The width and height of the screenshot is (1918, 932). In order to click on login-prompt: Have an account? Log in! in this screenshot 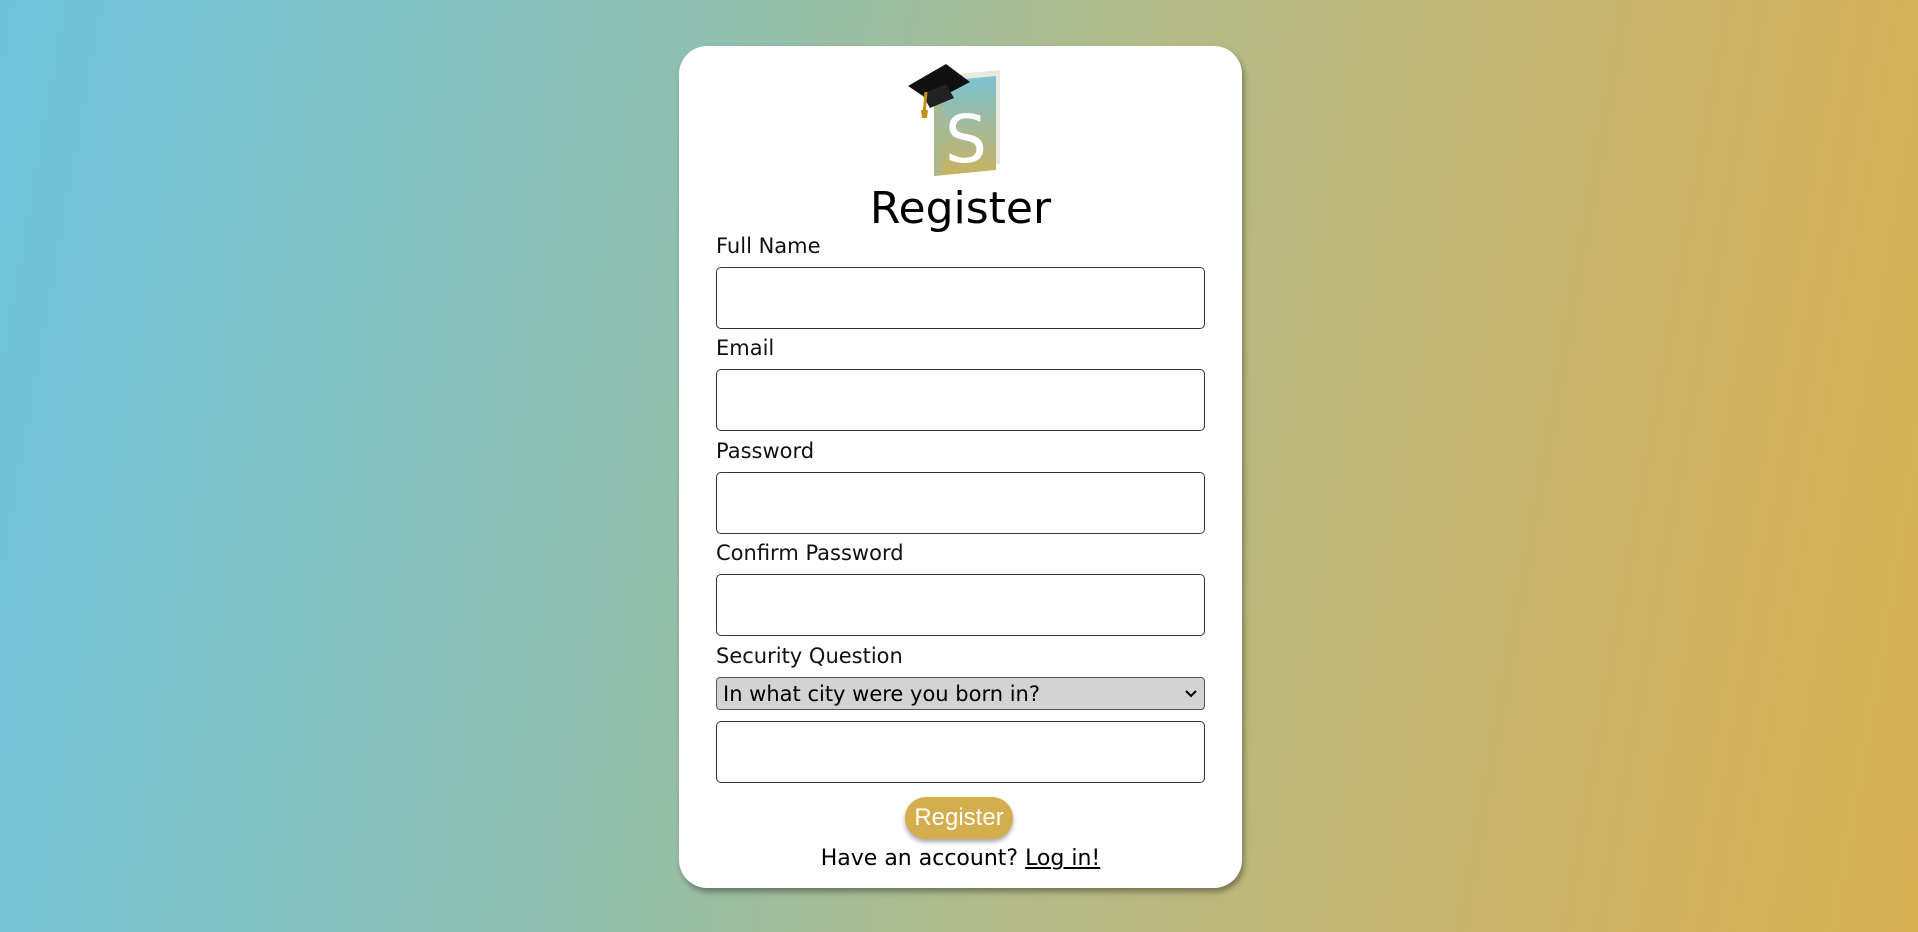, I will do `click(960, 858)`.